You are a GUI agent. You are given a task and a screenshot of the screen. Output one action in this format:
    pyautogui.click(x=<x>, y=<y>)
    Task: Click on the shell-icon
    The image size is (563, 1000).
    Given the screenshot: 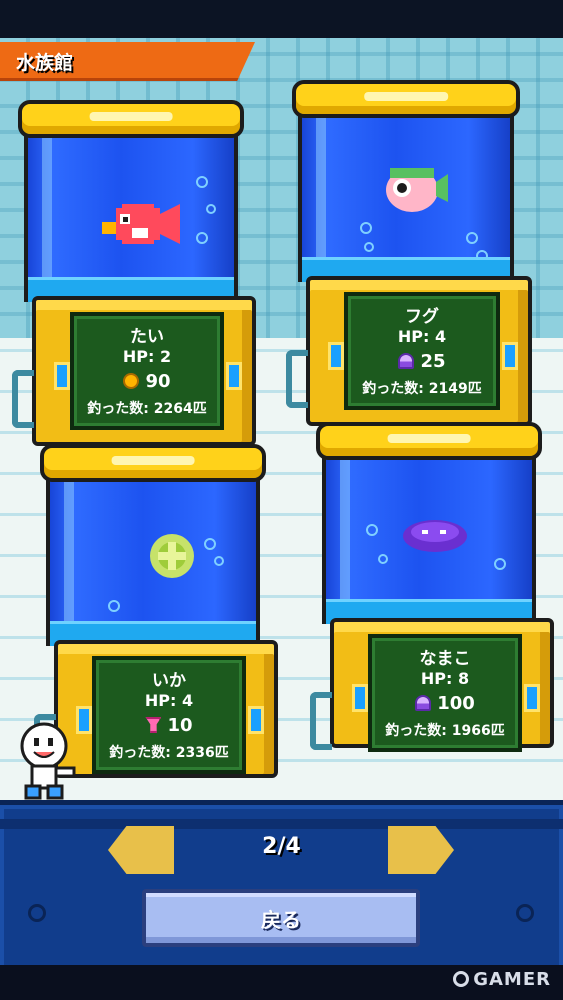 What is the action you would take?
    pyautogui.click(x=153, y=725)
    